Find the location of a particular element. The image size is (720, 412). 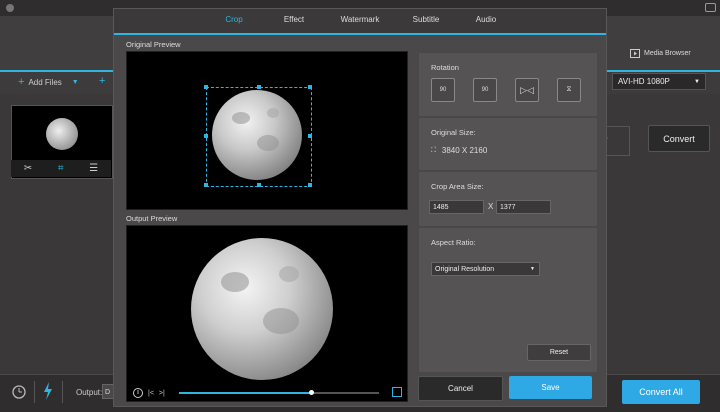

tab-watermark: Watermark is located at coordinates (360, 21).